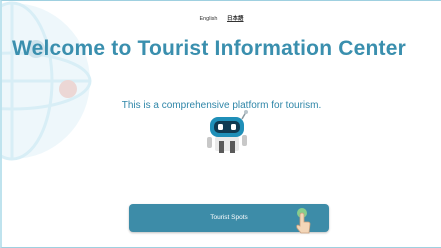 The image size is (441, 248). What do you see at coordinates (47, 81) in the screenshot?
I see `globe-background-icon` at bounding box center [47, 81].